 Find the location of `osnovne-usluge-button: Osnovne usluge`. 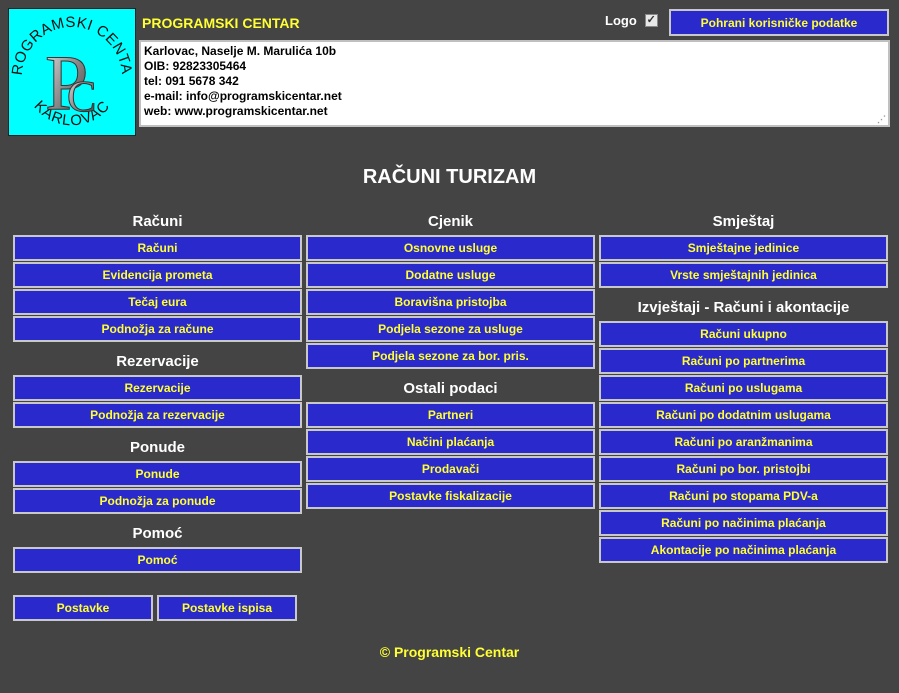

osnovne-usluge-button: Osnovne usluge is located at coordinates (450, 248).